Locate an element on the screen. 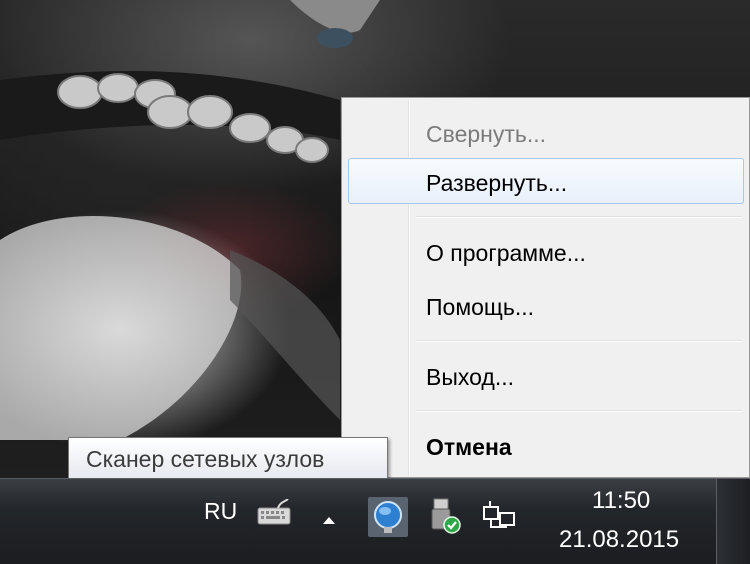 The image size is (750, 564). usb-safely-remove-icon is located at coordinates (444, 517).